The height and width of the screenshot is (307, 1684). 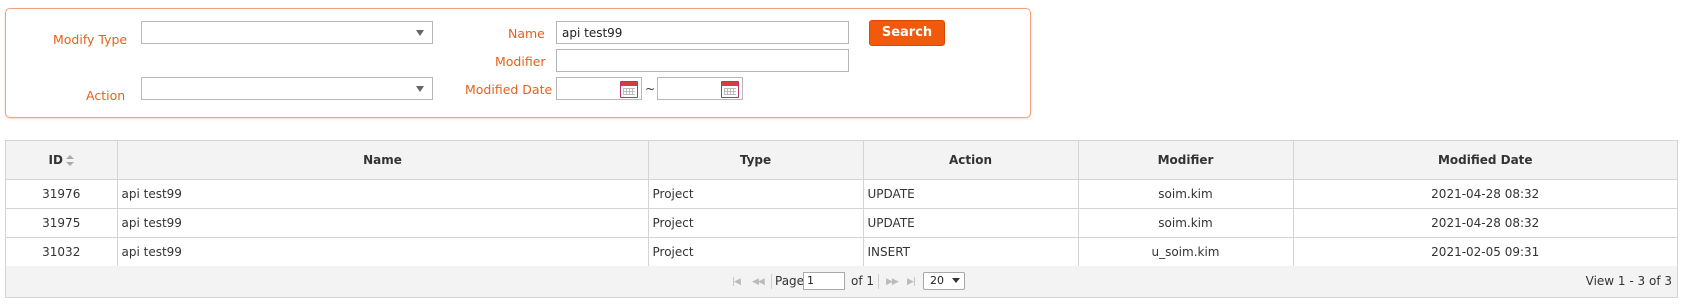 I want to click on col-header-action: Action, so click(x=971, y=160).